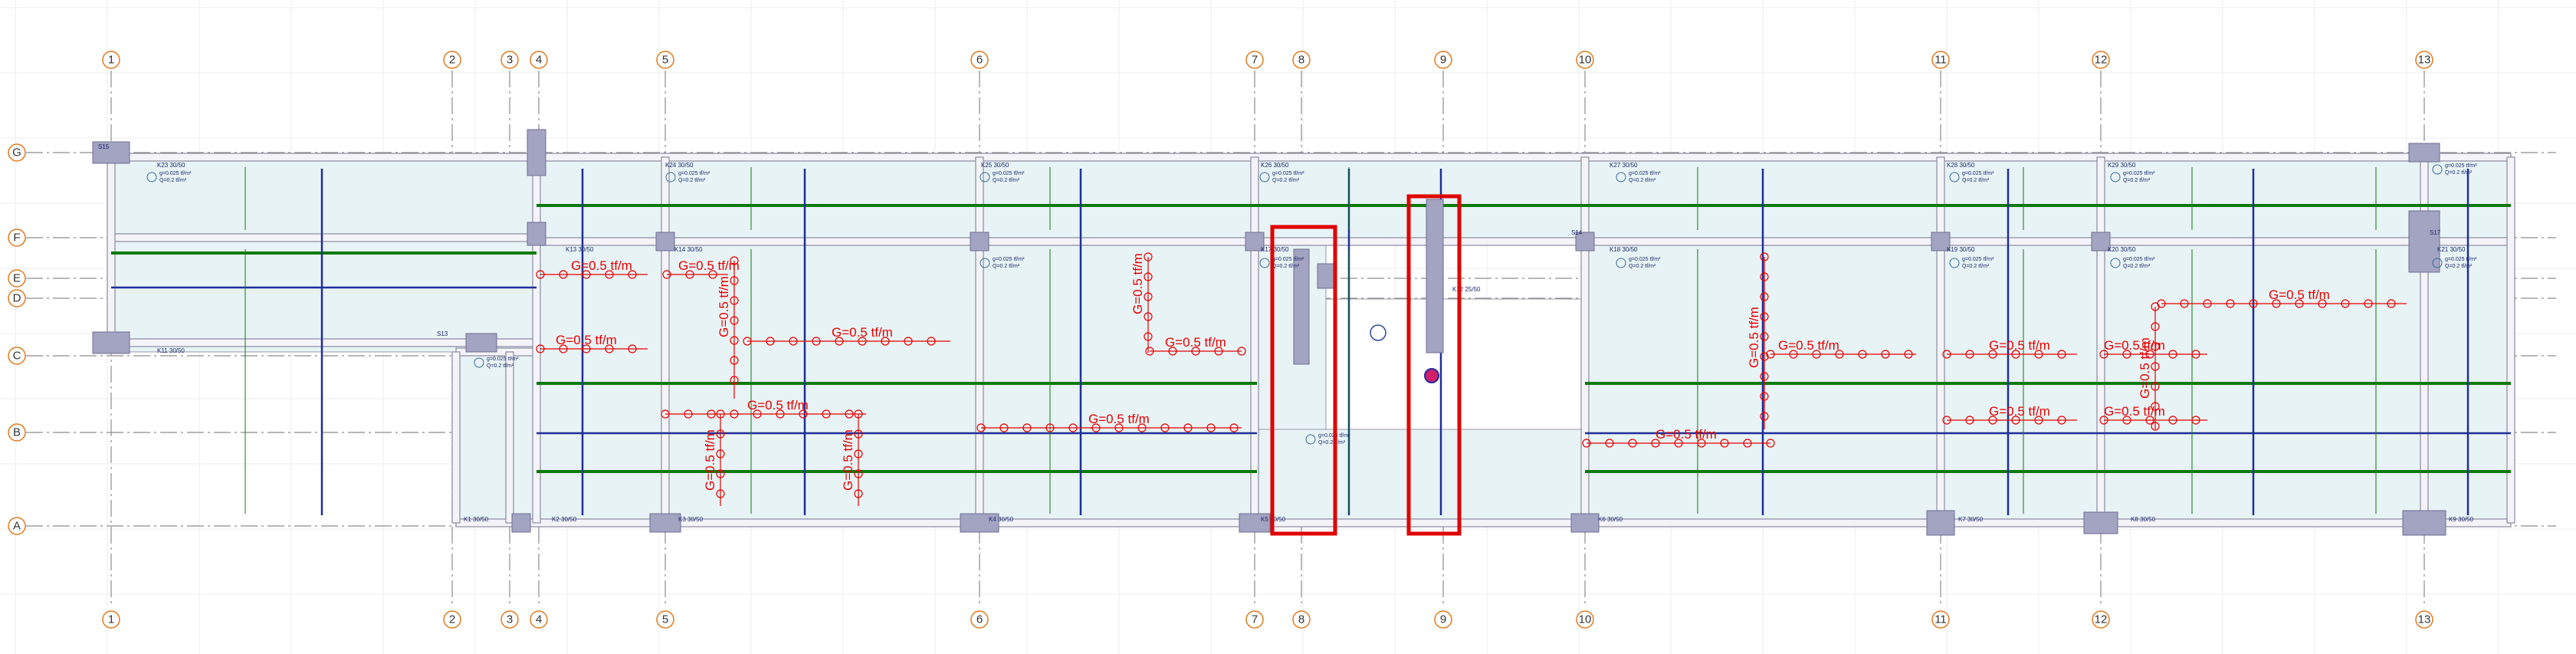  I want to click on beam-label-k19: K19 30/50, so click(1961, 249).